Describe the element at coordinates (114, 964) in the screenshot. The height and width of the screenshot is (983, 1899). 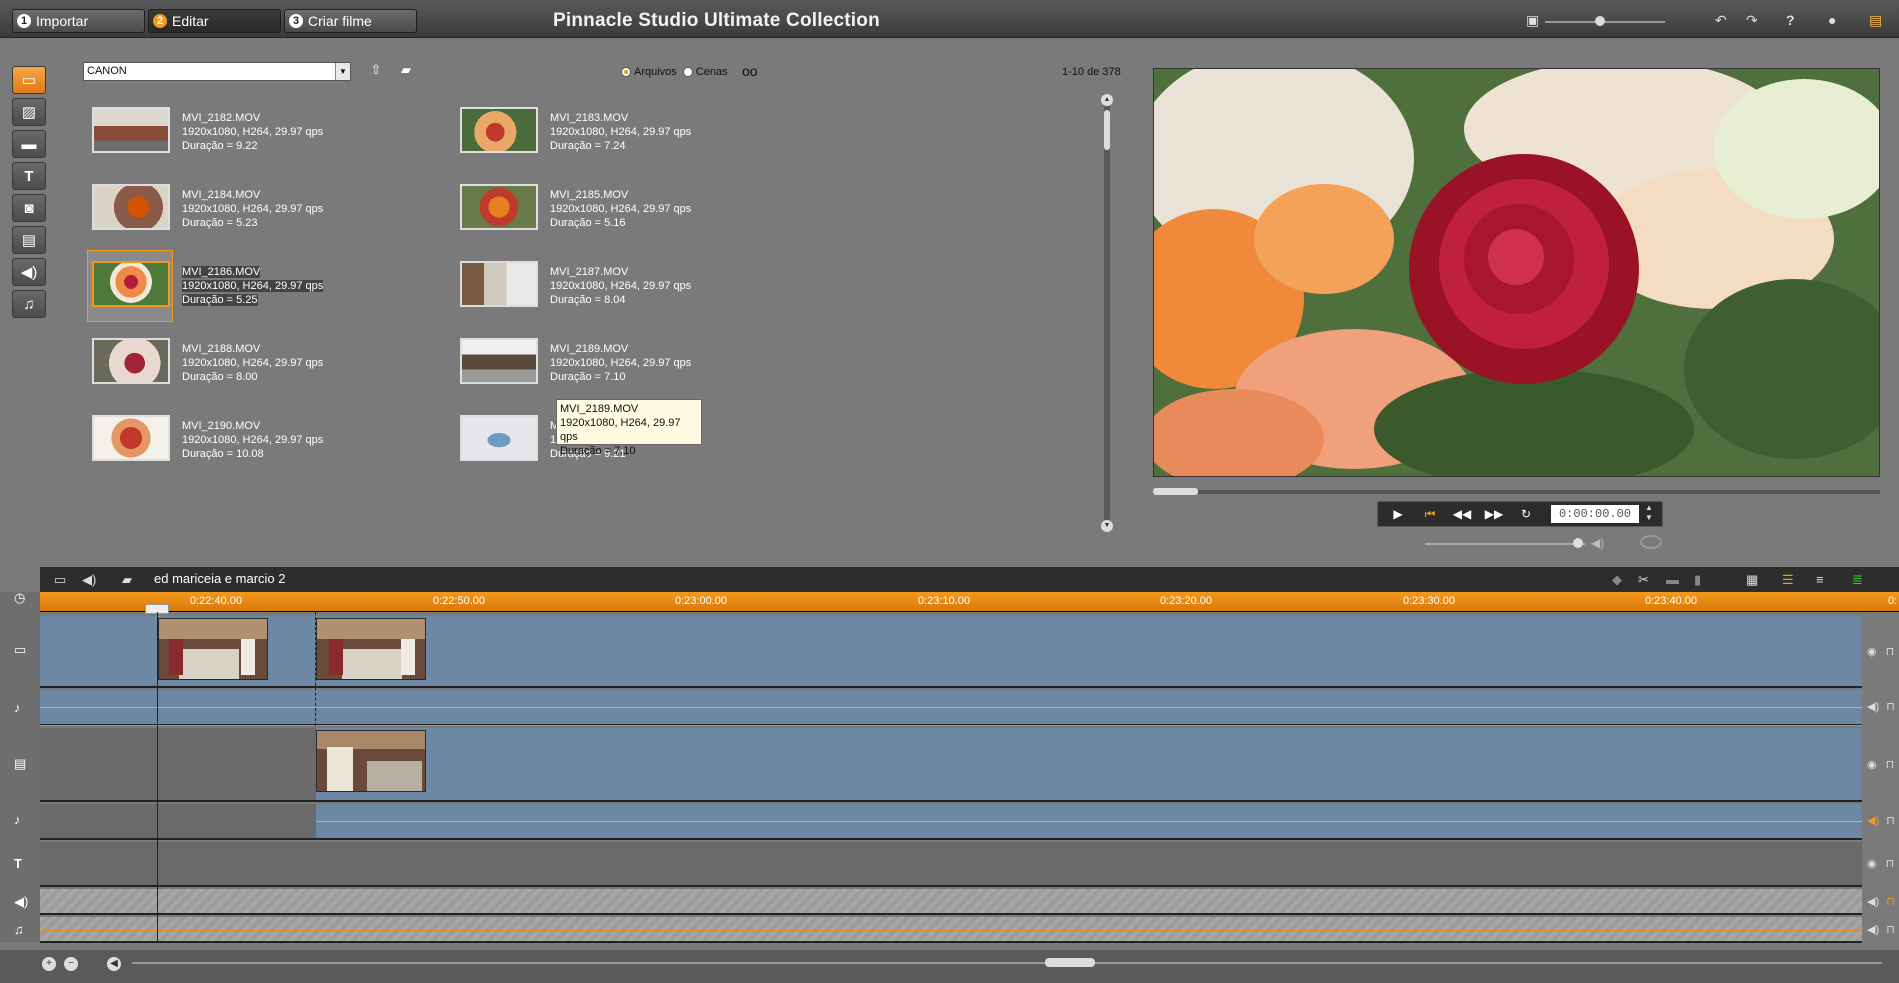
I see `scroll-left-icon: ◀` at that location.